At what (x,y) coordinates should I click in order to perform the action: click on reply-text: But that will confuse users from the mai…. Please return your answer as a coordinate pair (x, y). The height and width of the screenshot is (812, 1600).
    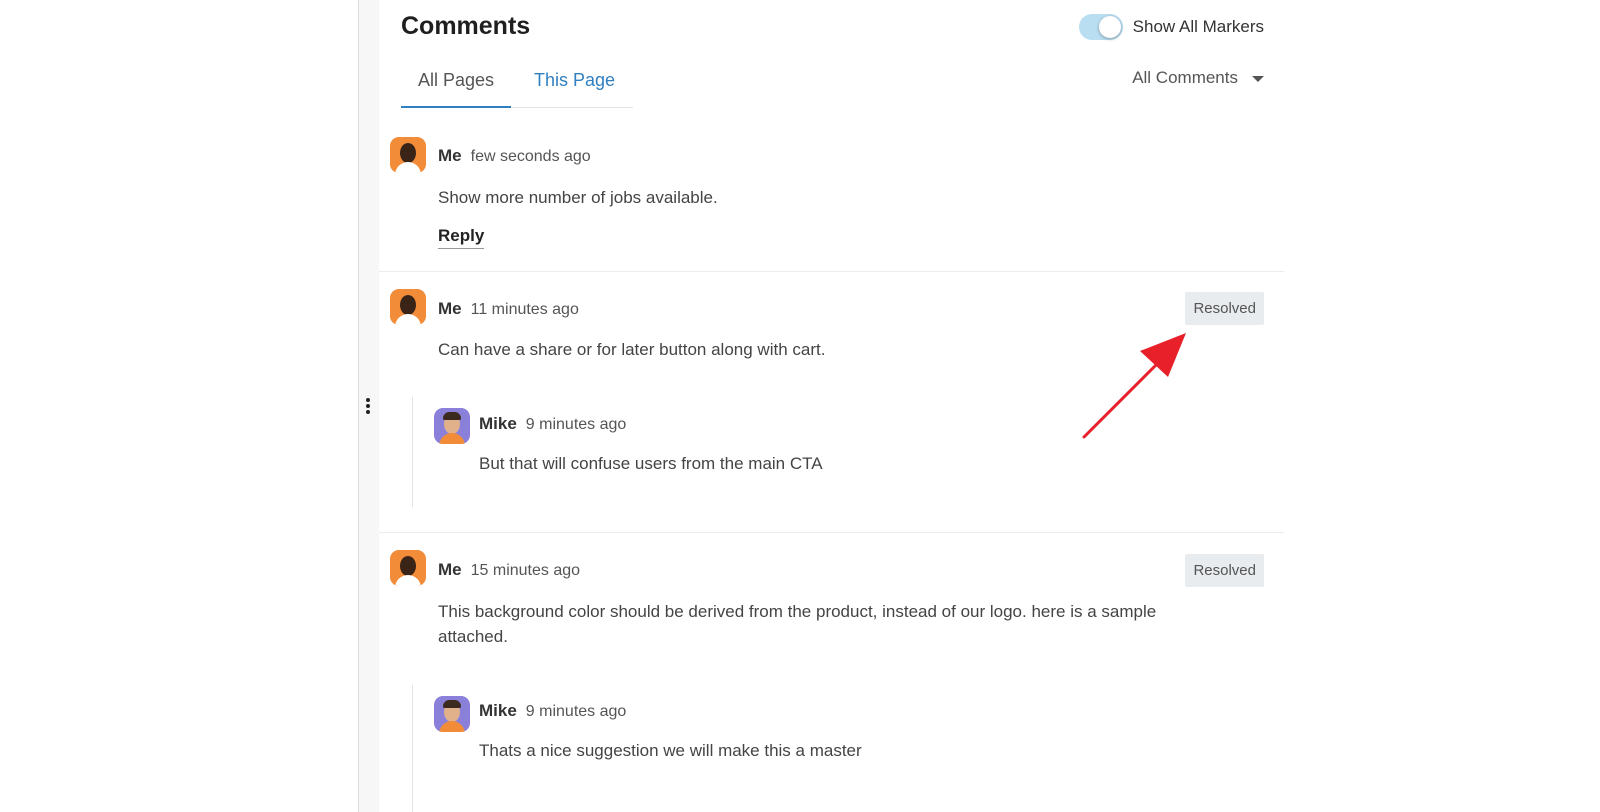
    Looking at the image, I should click on (651, 463).